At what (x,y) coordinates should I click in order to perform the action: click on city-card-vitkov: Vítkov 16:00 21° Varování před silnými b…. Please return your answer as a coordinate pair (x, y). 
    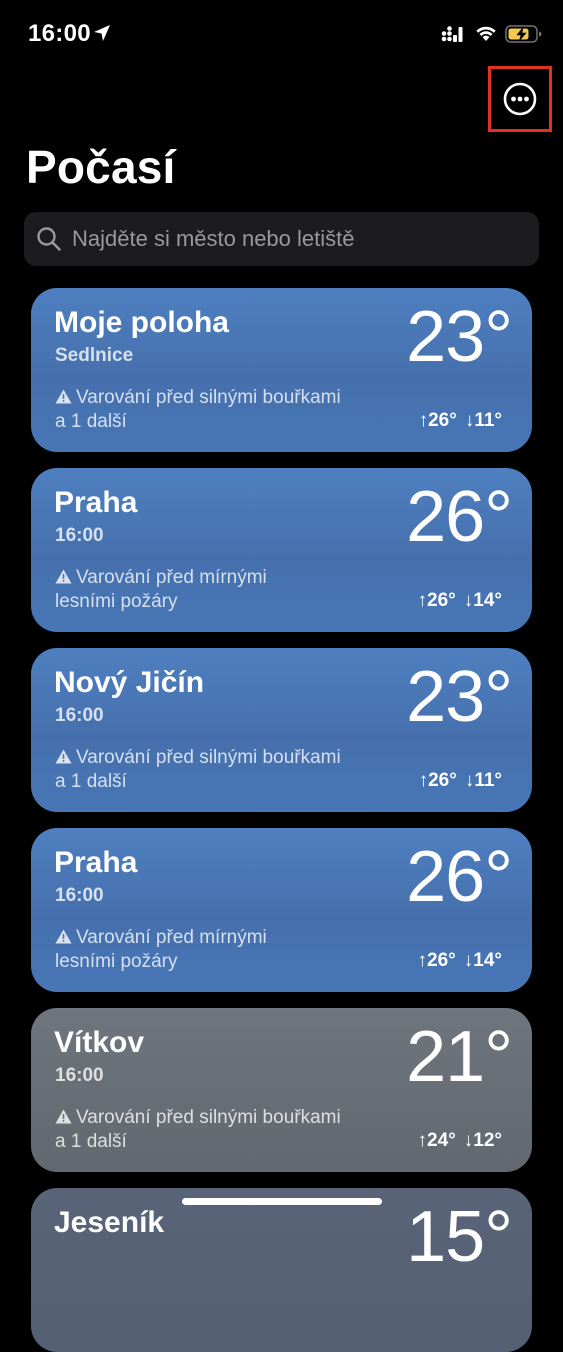
    Looking at the image, I should click on (281, 1090).